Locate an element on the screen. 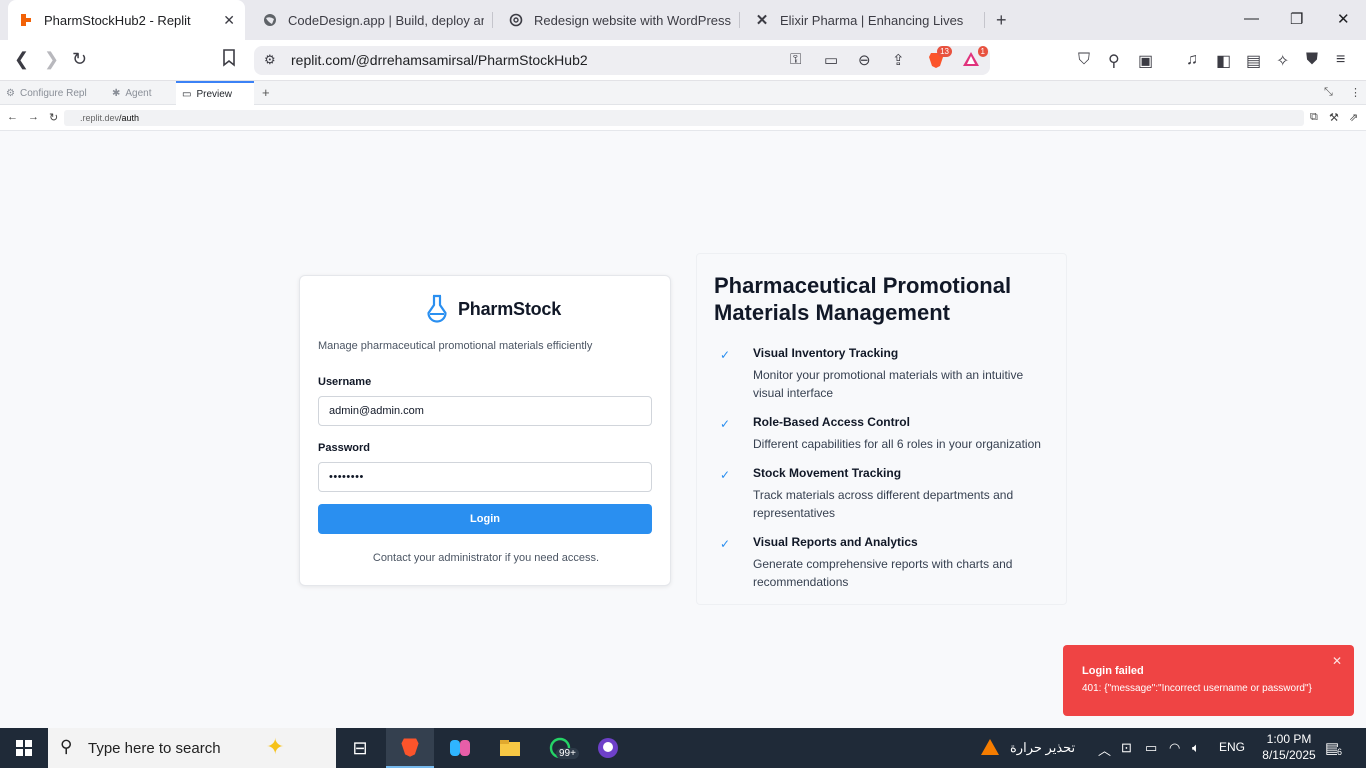  gear-icon: ⚙ is located at coordinates (10, 93).